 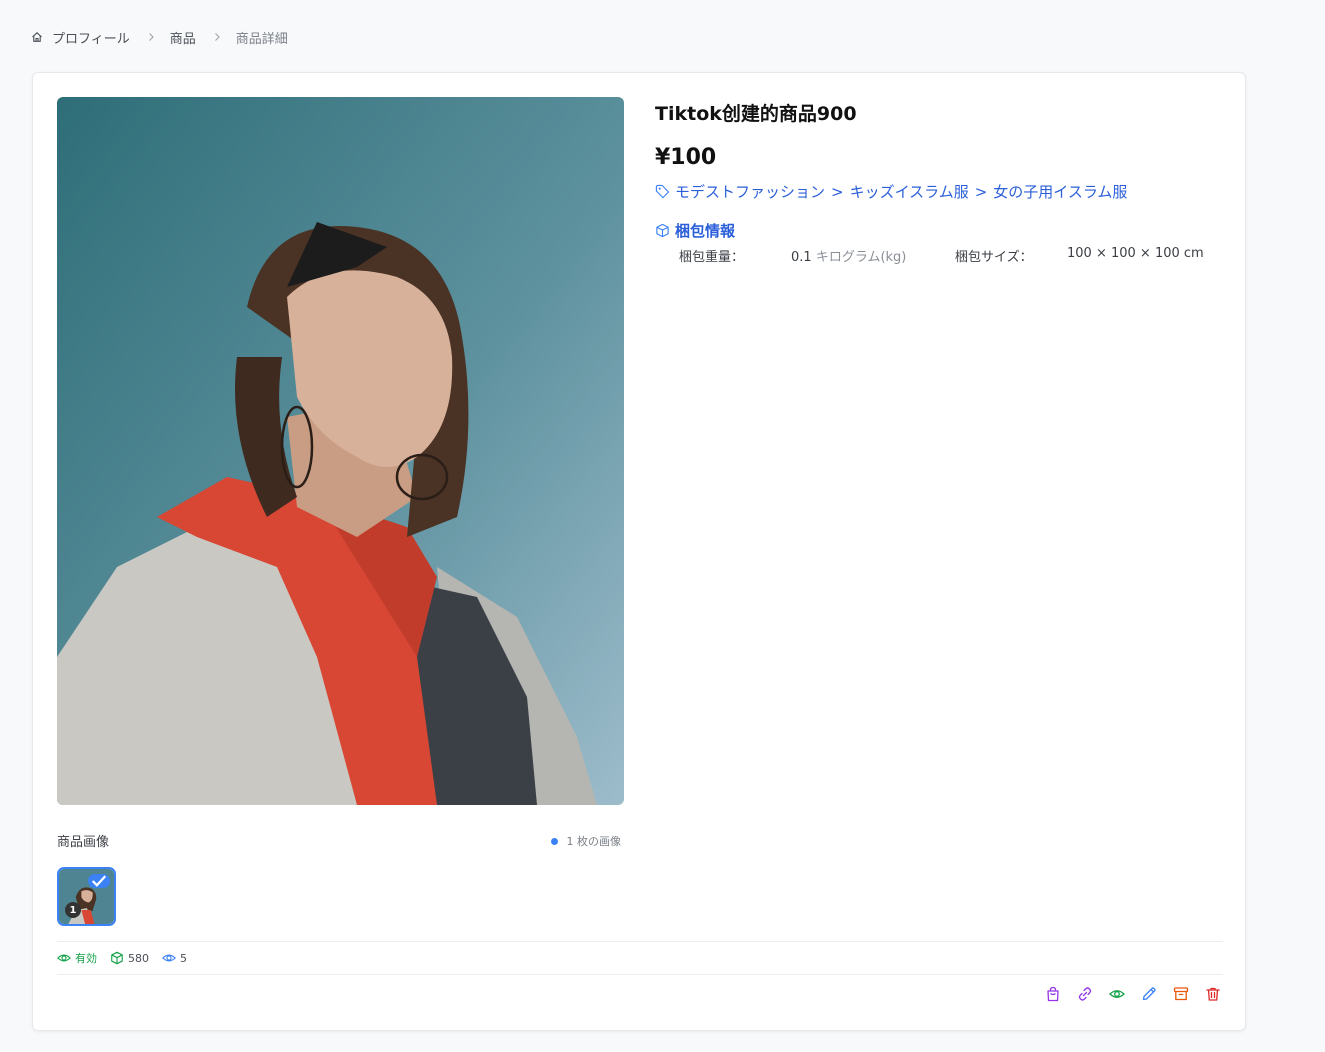 What do you see at coordinates (117, 958) in the screenshot?
I see `cube-icon` at bounding box center [117, 958].